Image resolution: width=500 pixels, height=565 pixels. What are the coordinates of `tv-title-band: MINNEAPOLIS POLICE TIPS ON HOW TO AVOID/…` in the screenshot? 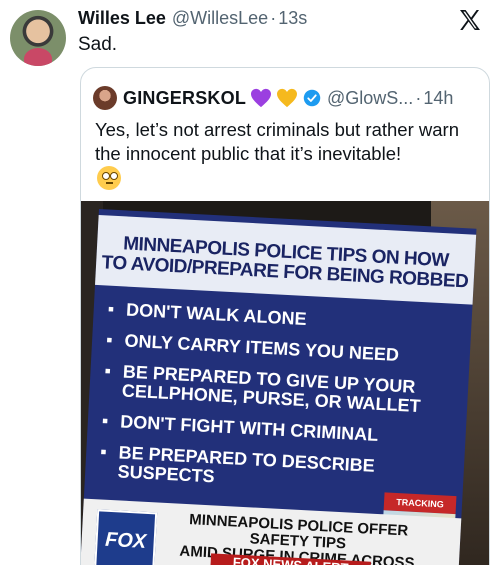 It's located at (286, 259).